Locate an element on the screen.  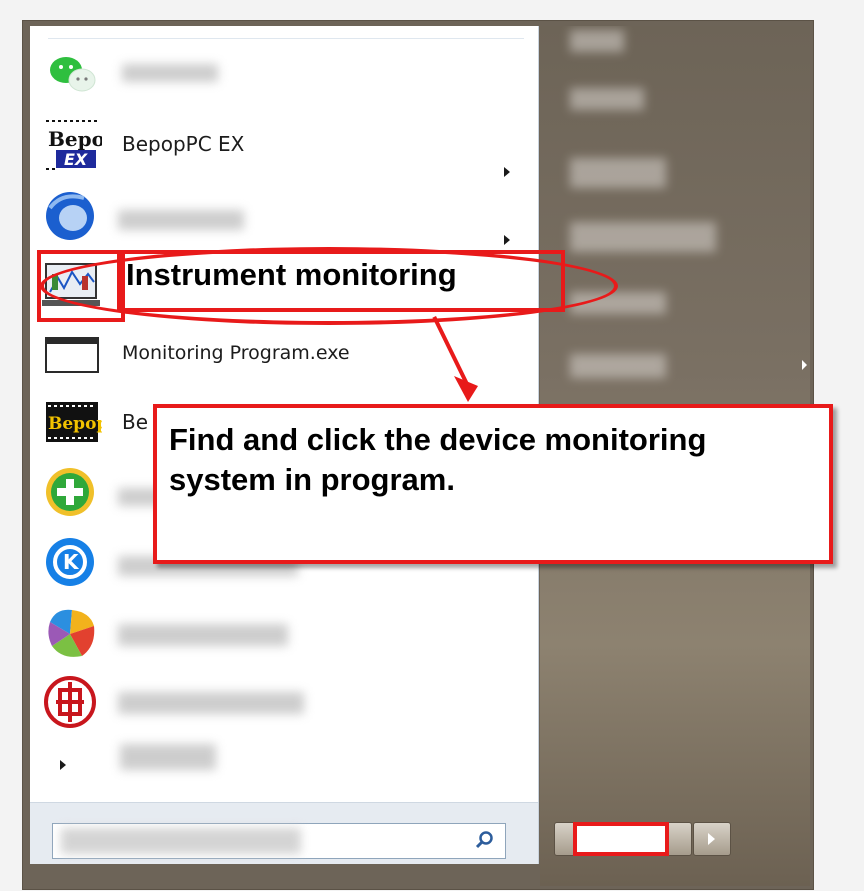
arrowhead-icon is located at coordinates (466, 389).